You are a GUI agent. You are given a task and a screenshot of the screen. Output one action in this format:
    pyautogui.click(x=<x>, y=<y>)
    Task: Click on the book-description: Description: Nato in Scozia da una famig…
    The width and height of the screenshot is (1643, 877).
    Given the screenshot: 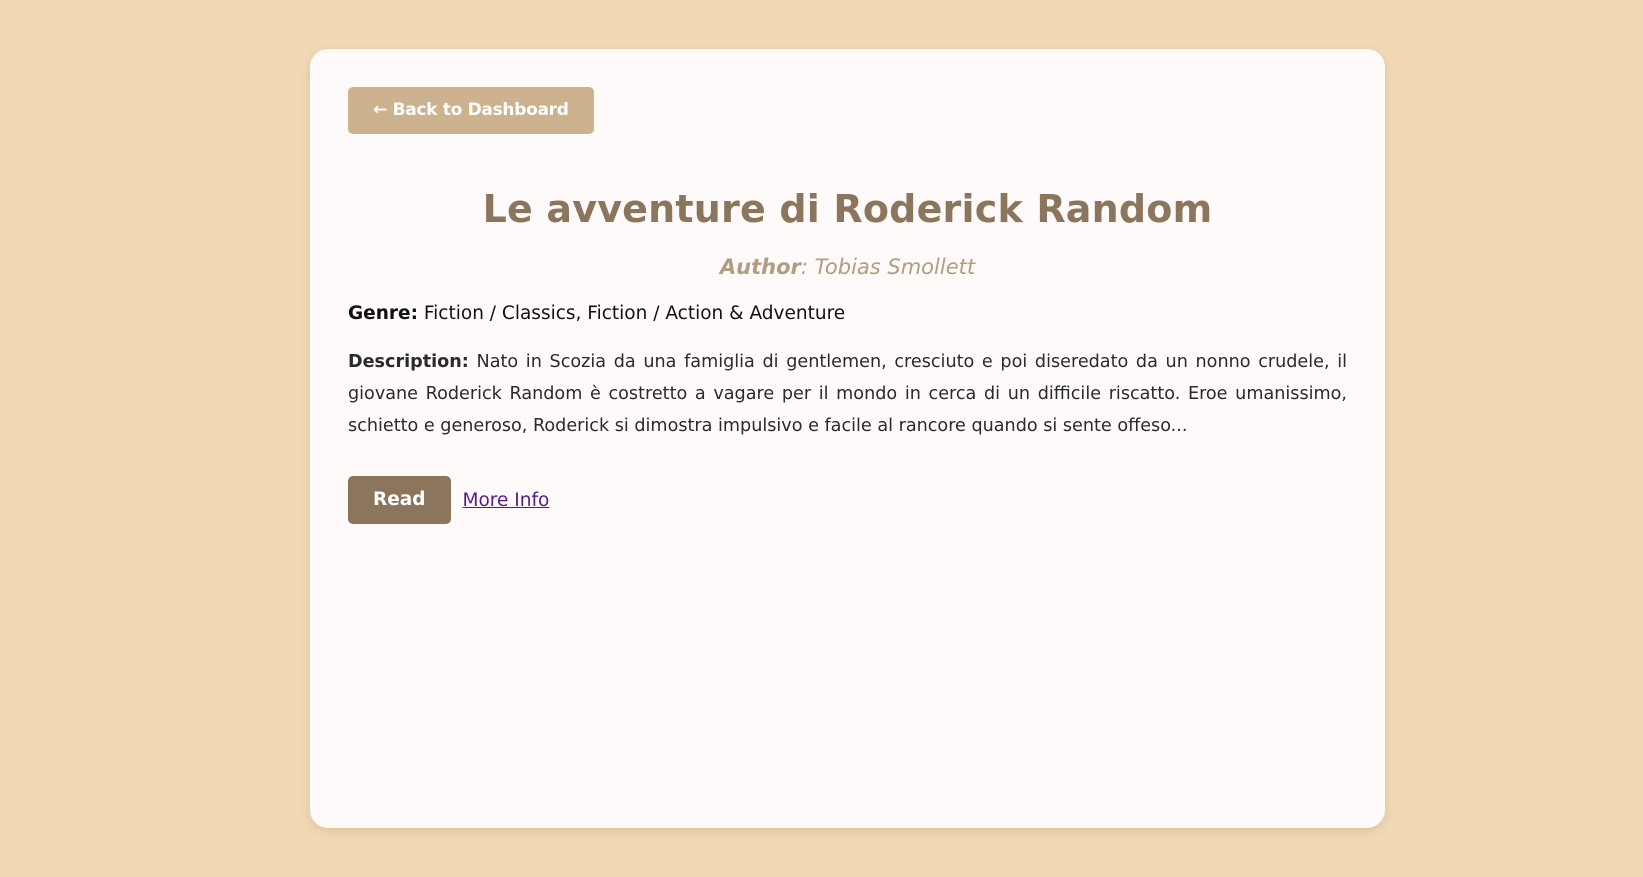 What is the action you would take?
    pyautogui.click(x=847, y=394)
    